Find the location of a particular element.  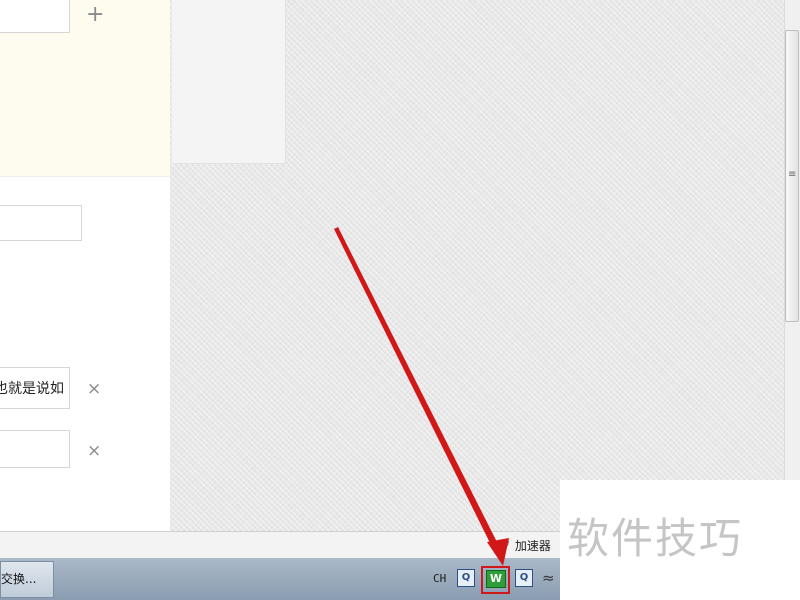

annotation-arrow is located at coordinates (421, 396).